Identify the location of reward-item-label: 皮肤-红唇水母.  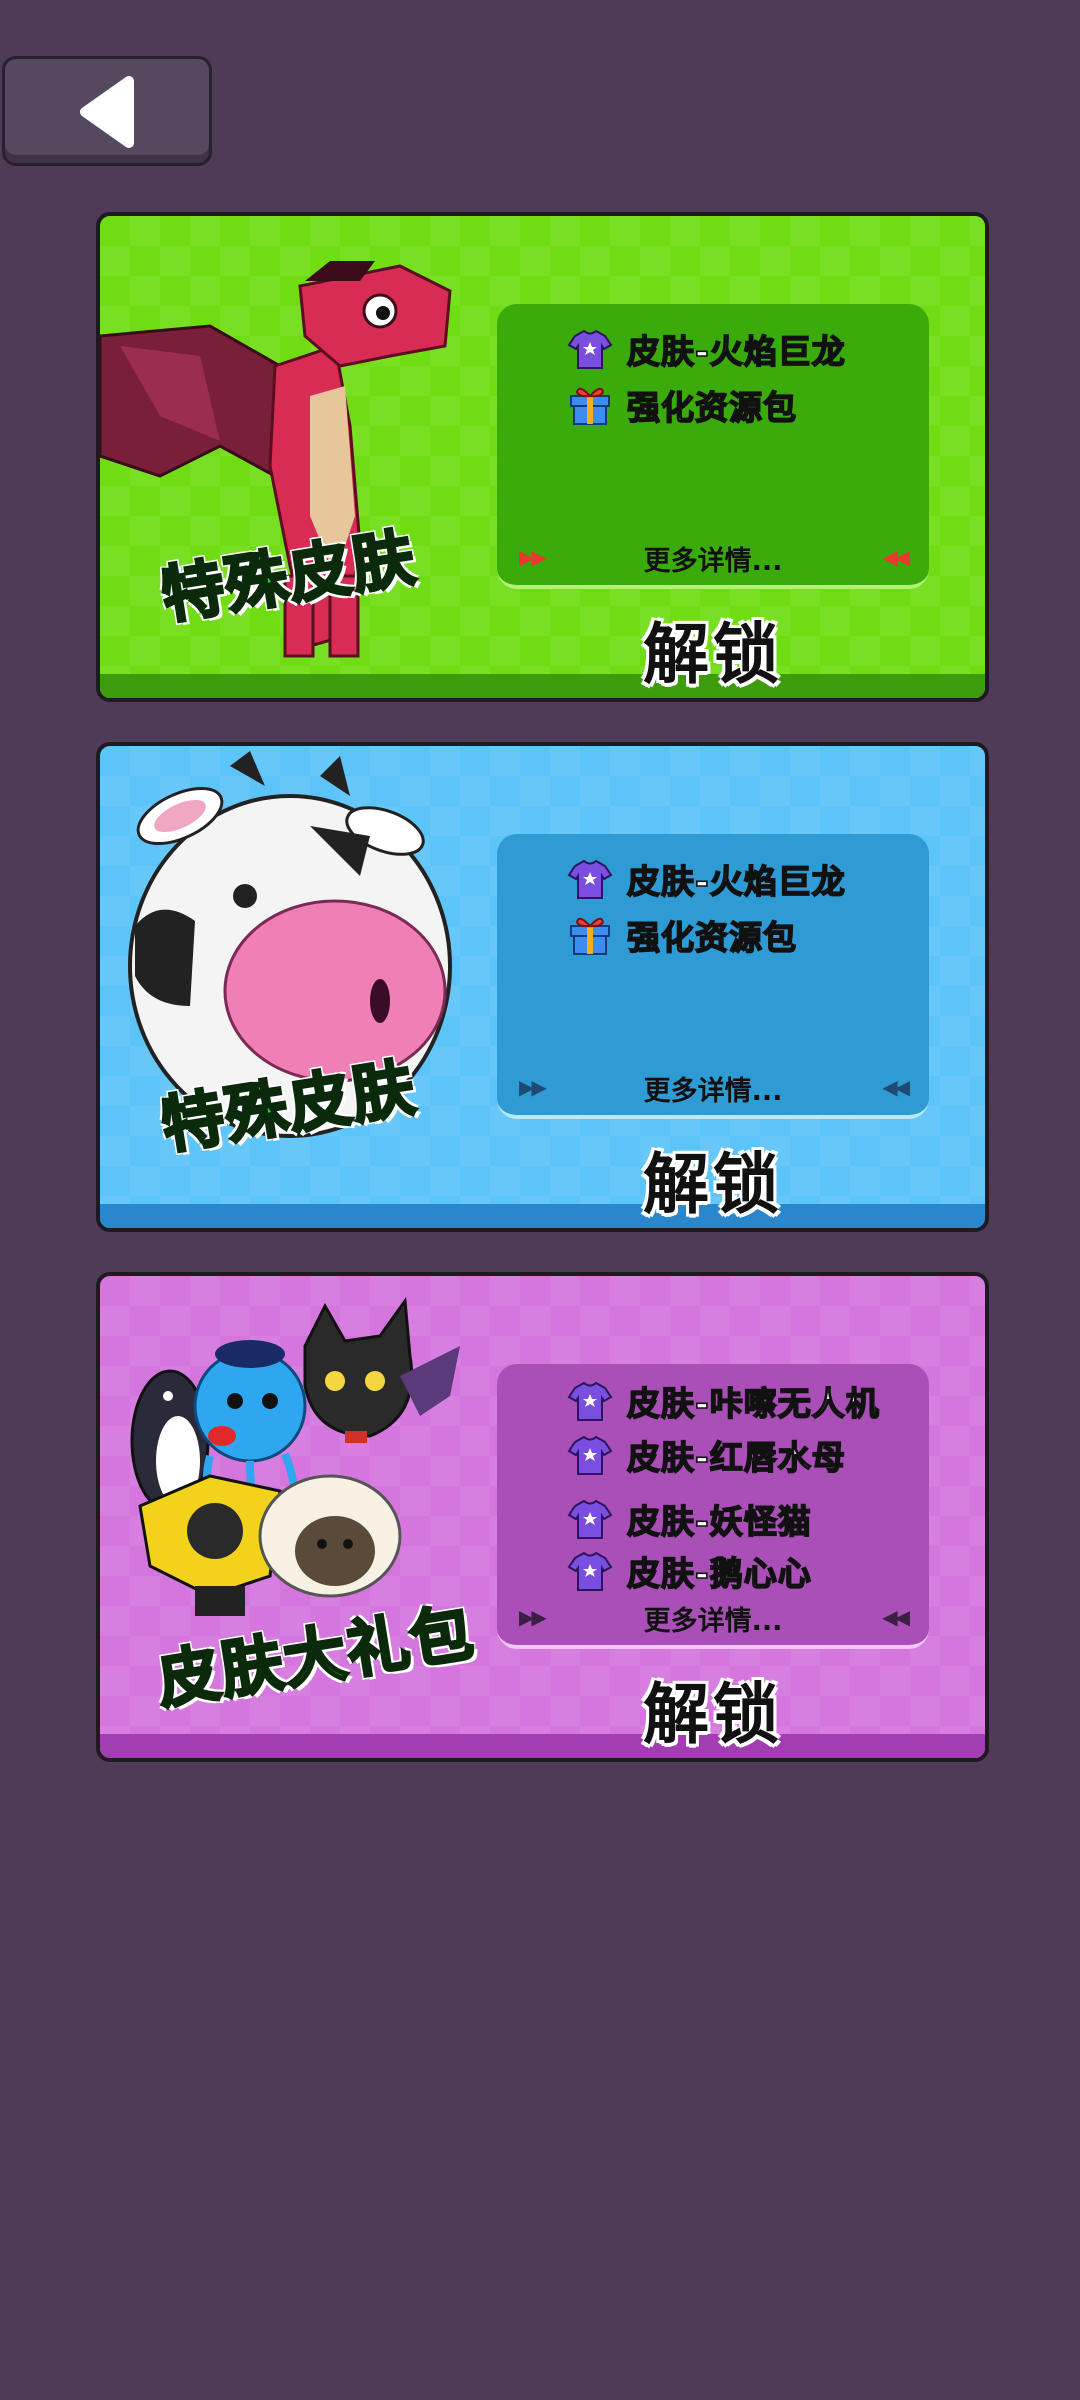
(736, 1457).